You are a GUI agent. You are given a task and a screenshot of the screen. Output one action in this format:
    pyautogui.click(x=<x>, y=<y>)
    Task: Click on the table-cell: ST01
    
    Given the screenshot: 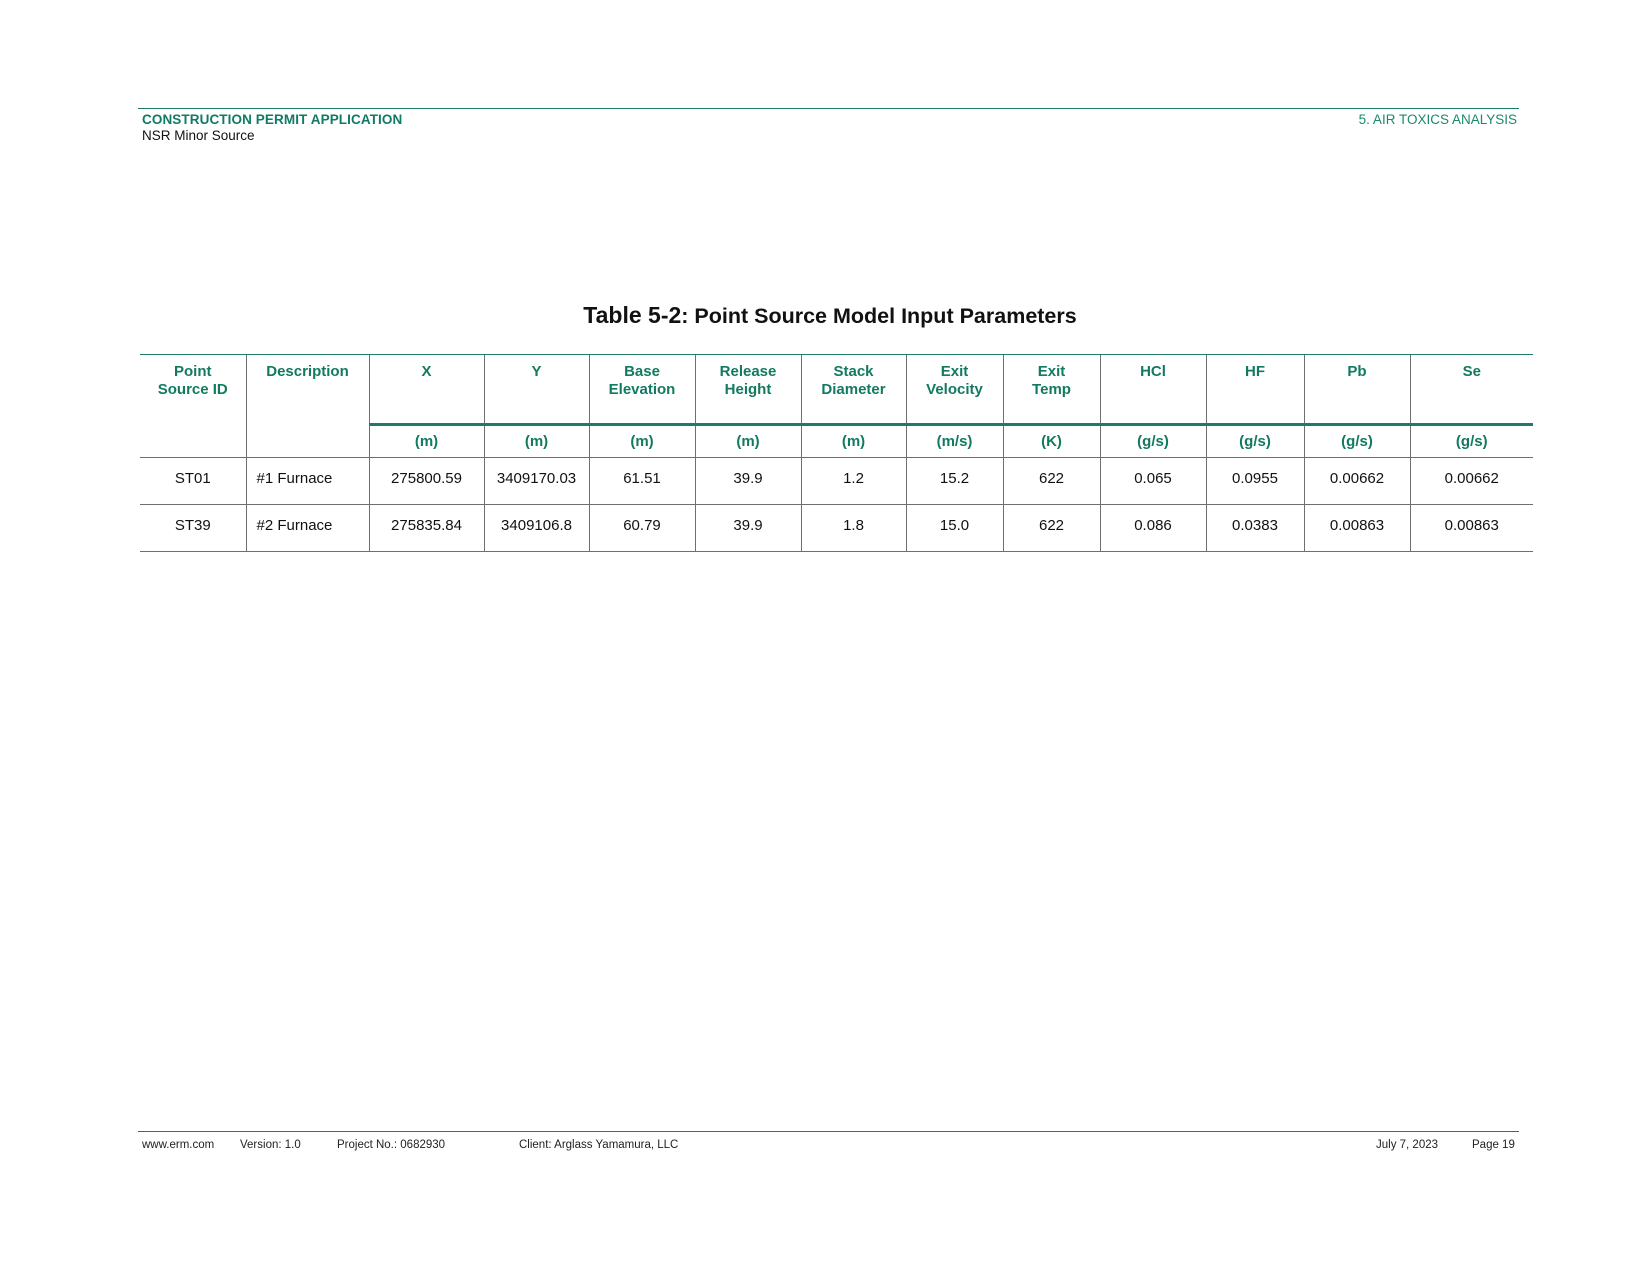 What is the action you would take?
    pyautogui.click(x=193, y=481)
    